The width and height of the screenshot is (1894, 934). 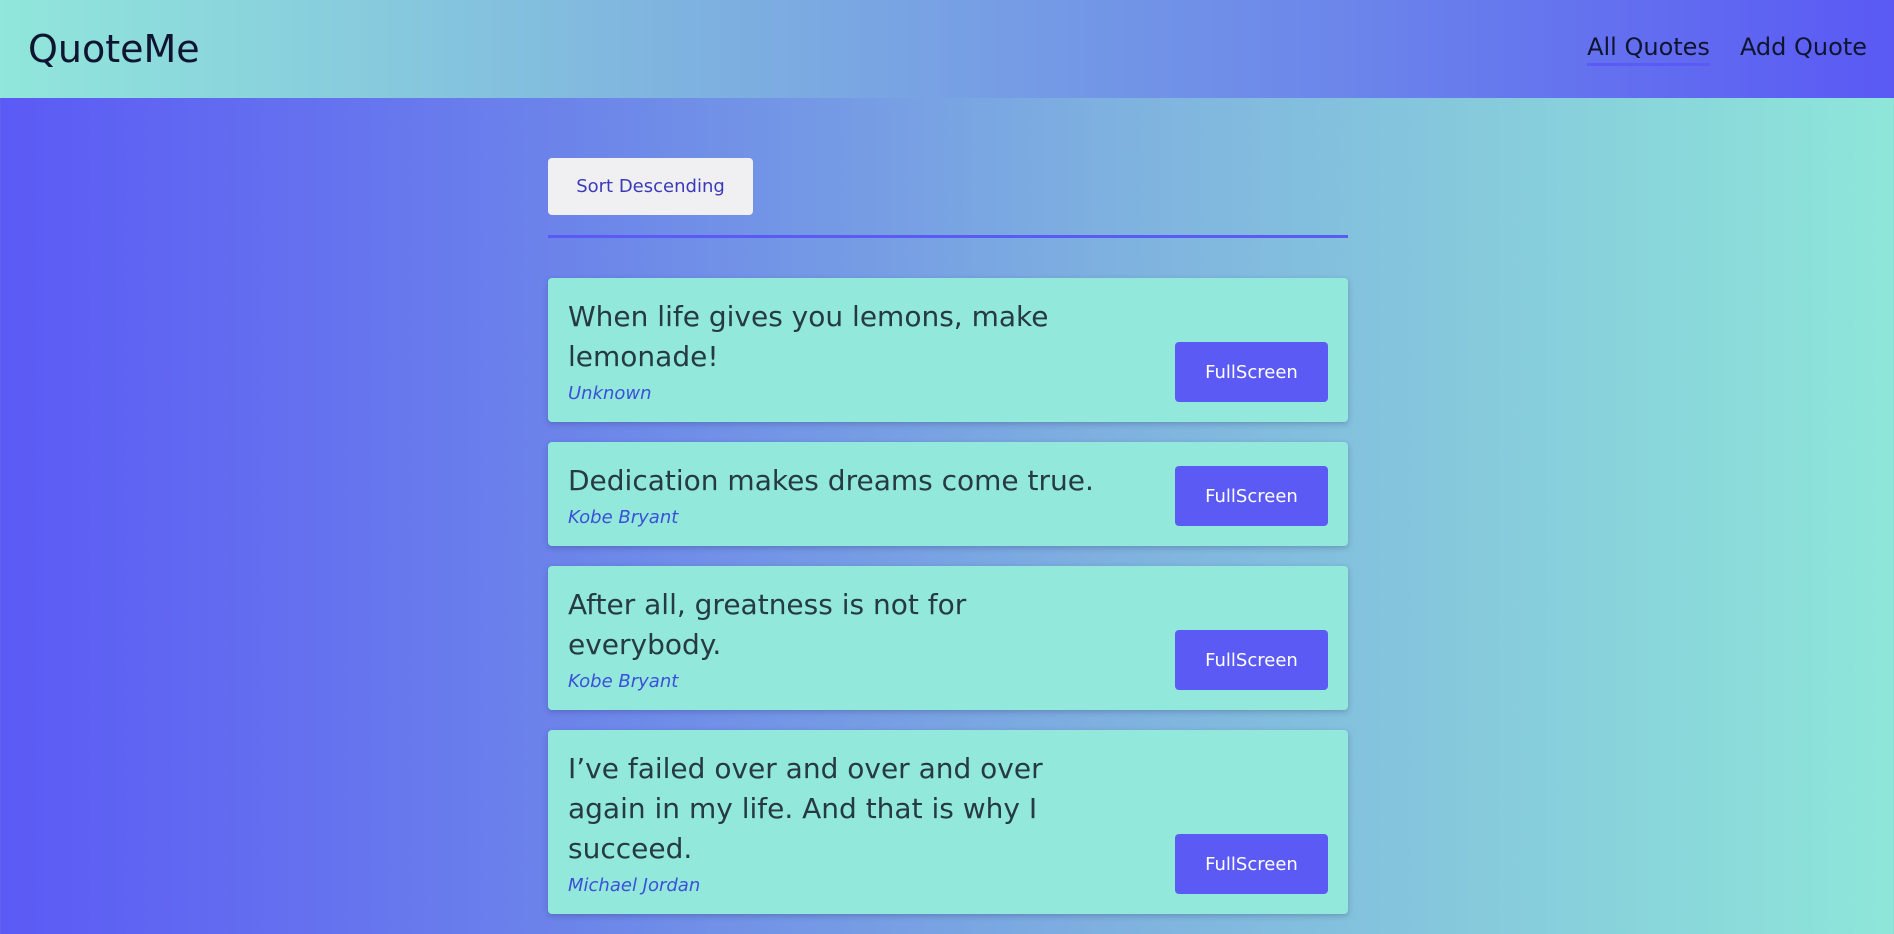 What do you see at coordinates (947, 49) in the screenshot?
I see `header: QuoteMe All Quotes Add Quote` at bounding box center [947, 49].